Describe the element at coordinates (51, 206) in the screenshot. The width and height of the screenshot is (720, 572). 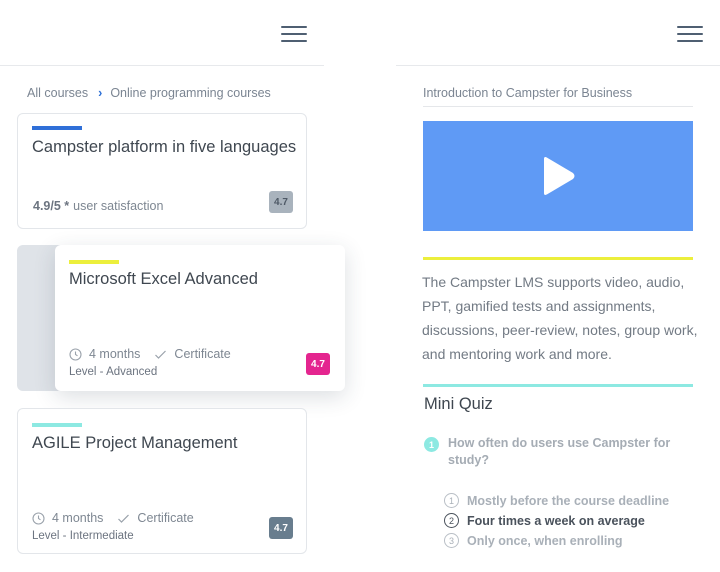
I see `rating-score: 4.9/5 *` at that location.